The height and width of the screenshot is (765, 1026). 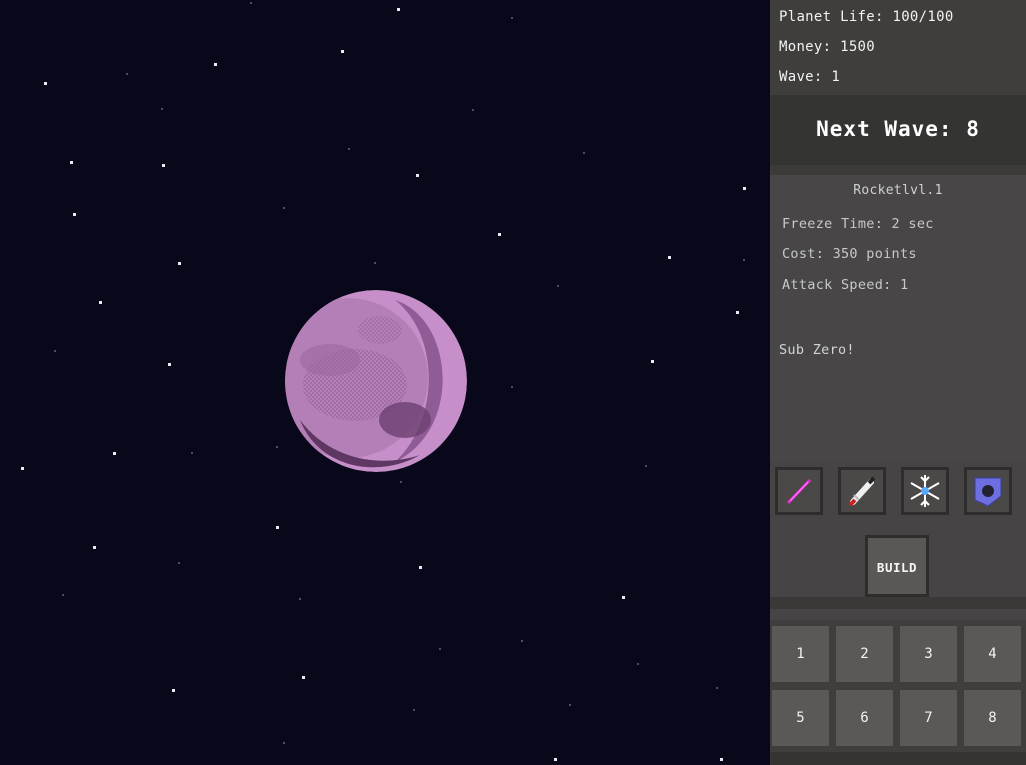 What do you see at coordinates (827, 47) in the screenshot?
I see `money-text: Money: 1500` at bounding box center [827, 47].